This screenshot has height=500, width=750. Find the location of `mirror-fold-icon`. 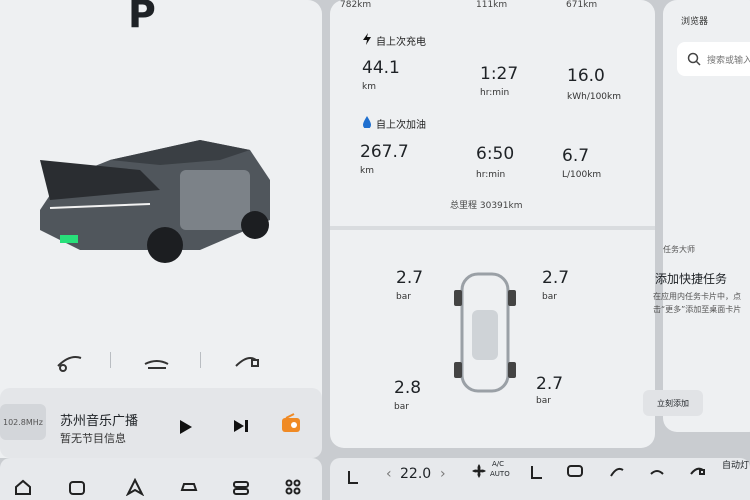

mirror-fold-icon is located at coordinates (617, 471).